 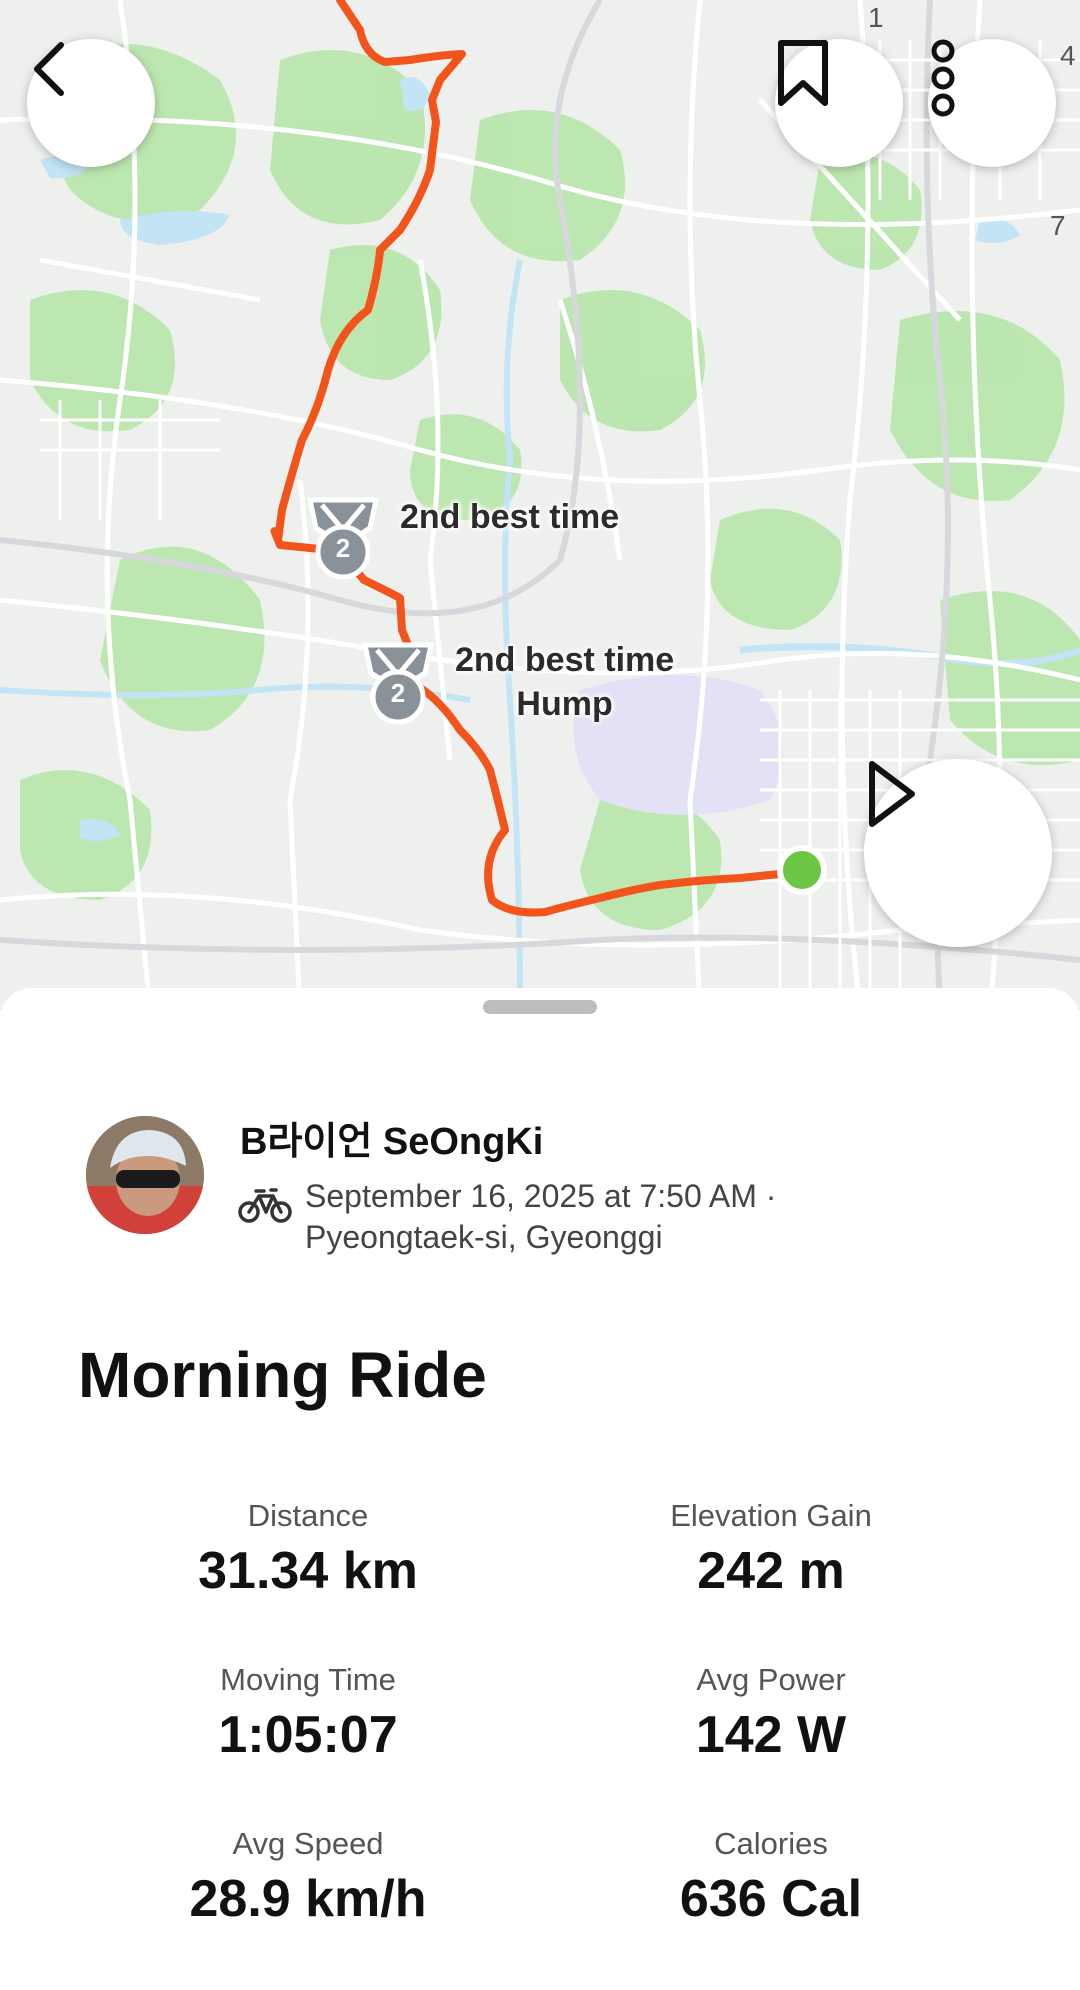 What do you see at coordinates (541, 1196) in the screenshot?
I see `activity-date: September 16, 2025 at 7:50 AM ·` at bounding box center [541, 1196].